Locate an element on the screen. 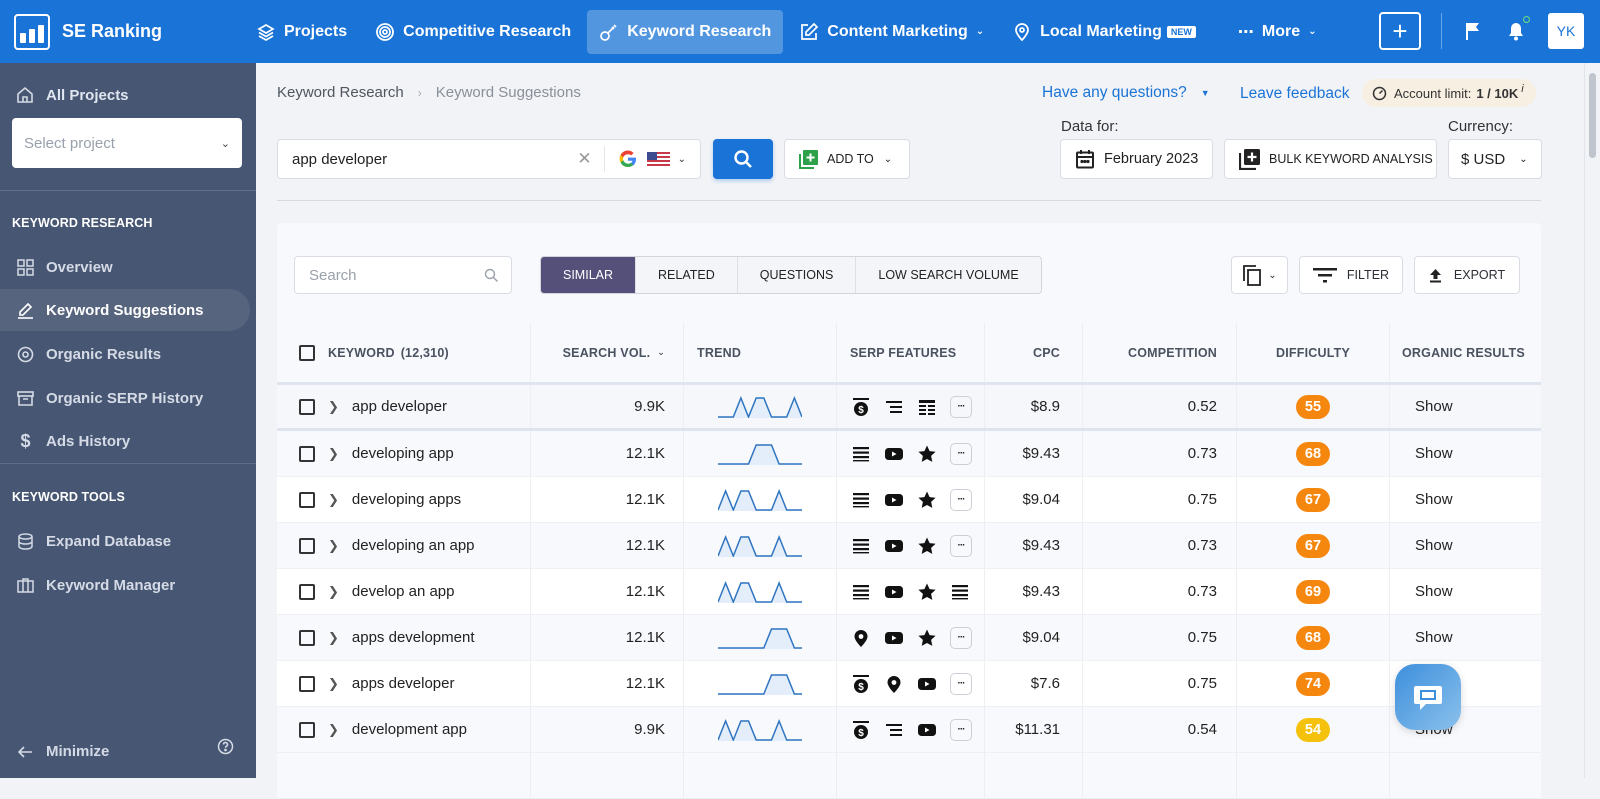  table-row: ❯ app developer 9.9K $ ··· $8.9 0.52 55 Show is located at coordinates (909, 408).